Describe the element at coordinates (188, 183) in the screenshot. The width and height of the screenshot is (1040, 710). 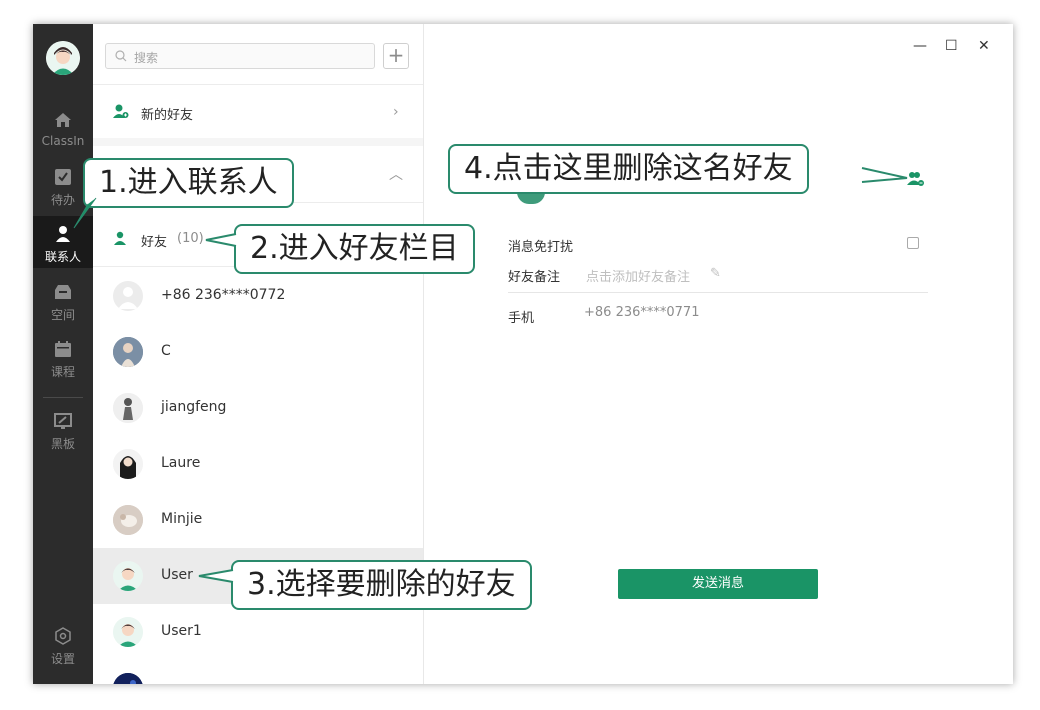
I see `callout-step1: 1.进入联系人` at that location.